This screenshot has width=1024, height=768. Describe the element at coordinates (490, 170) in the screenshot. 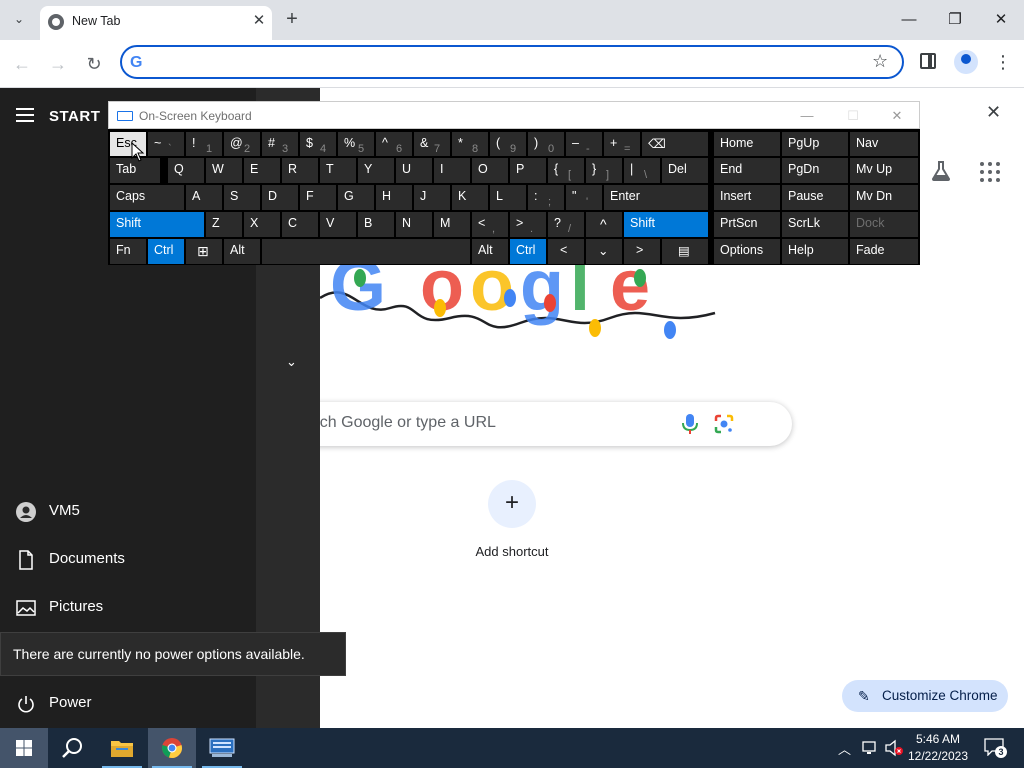

I see `key-o: O` at that location.